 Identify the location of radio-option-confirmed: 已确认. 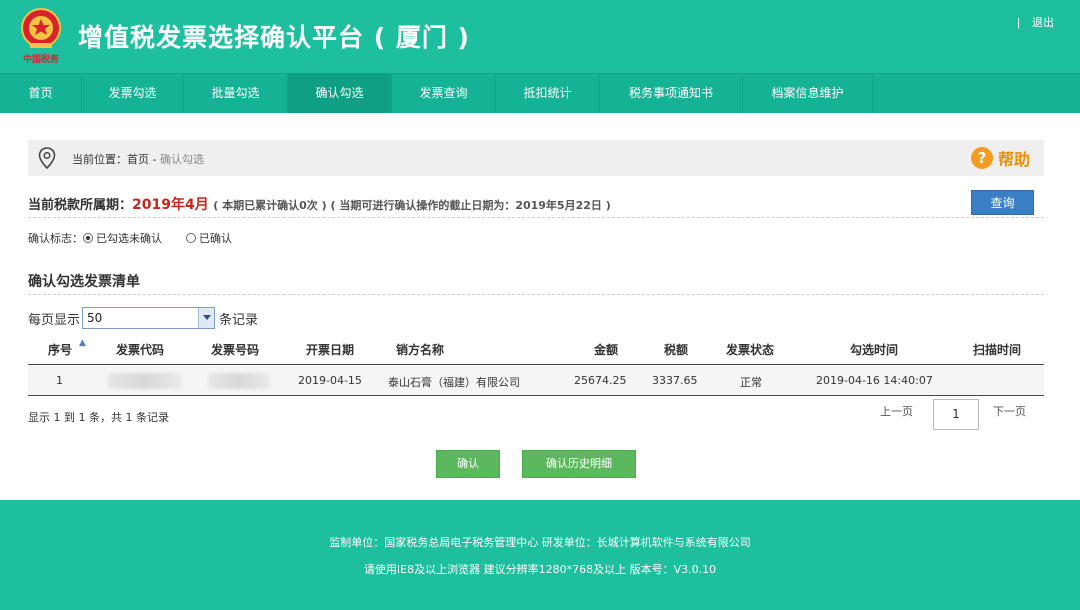
(209, 238).